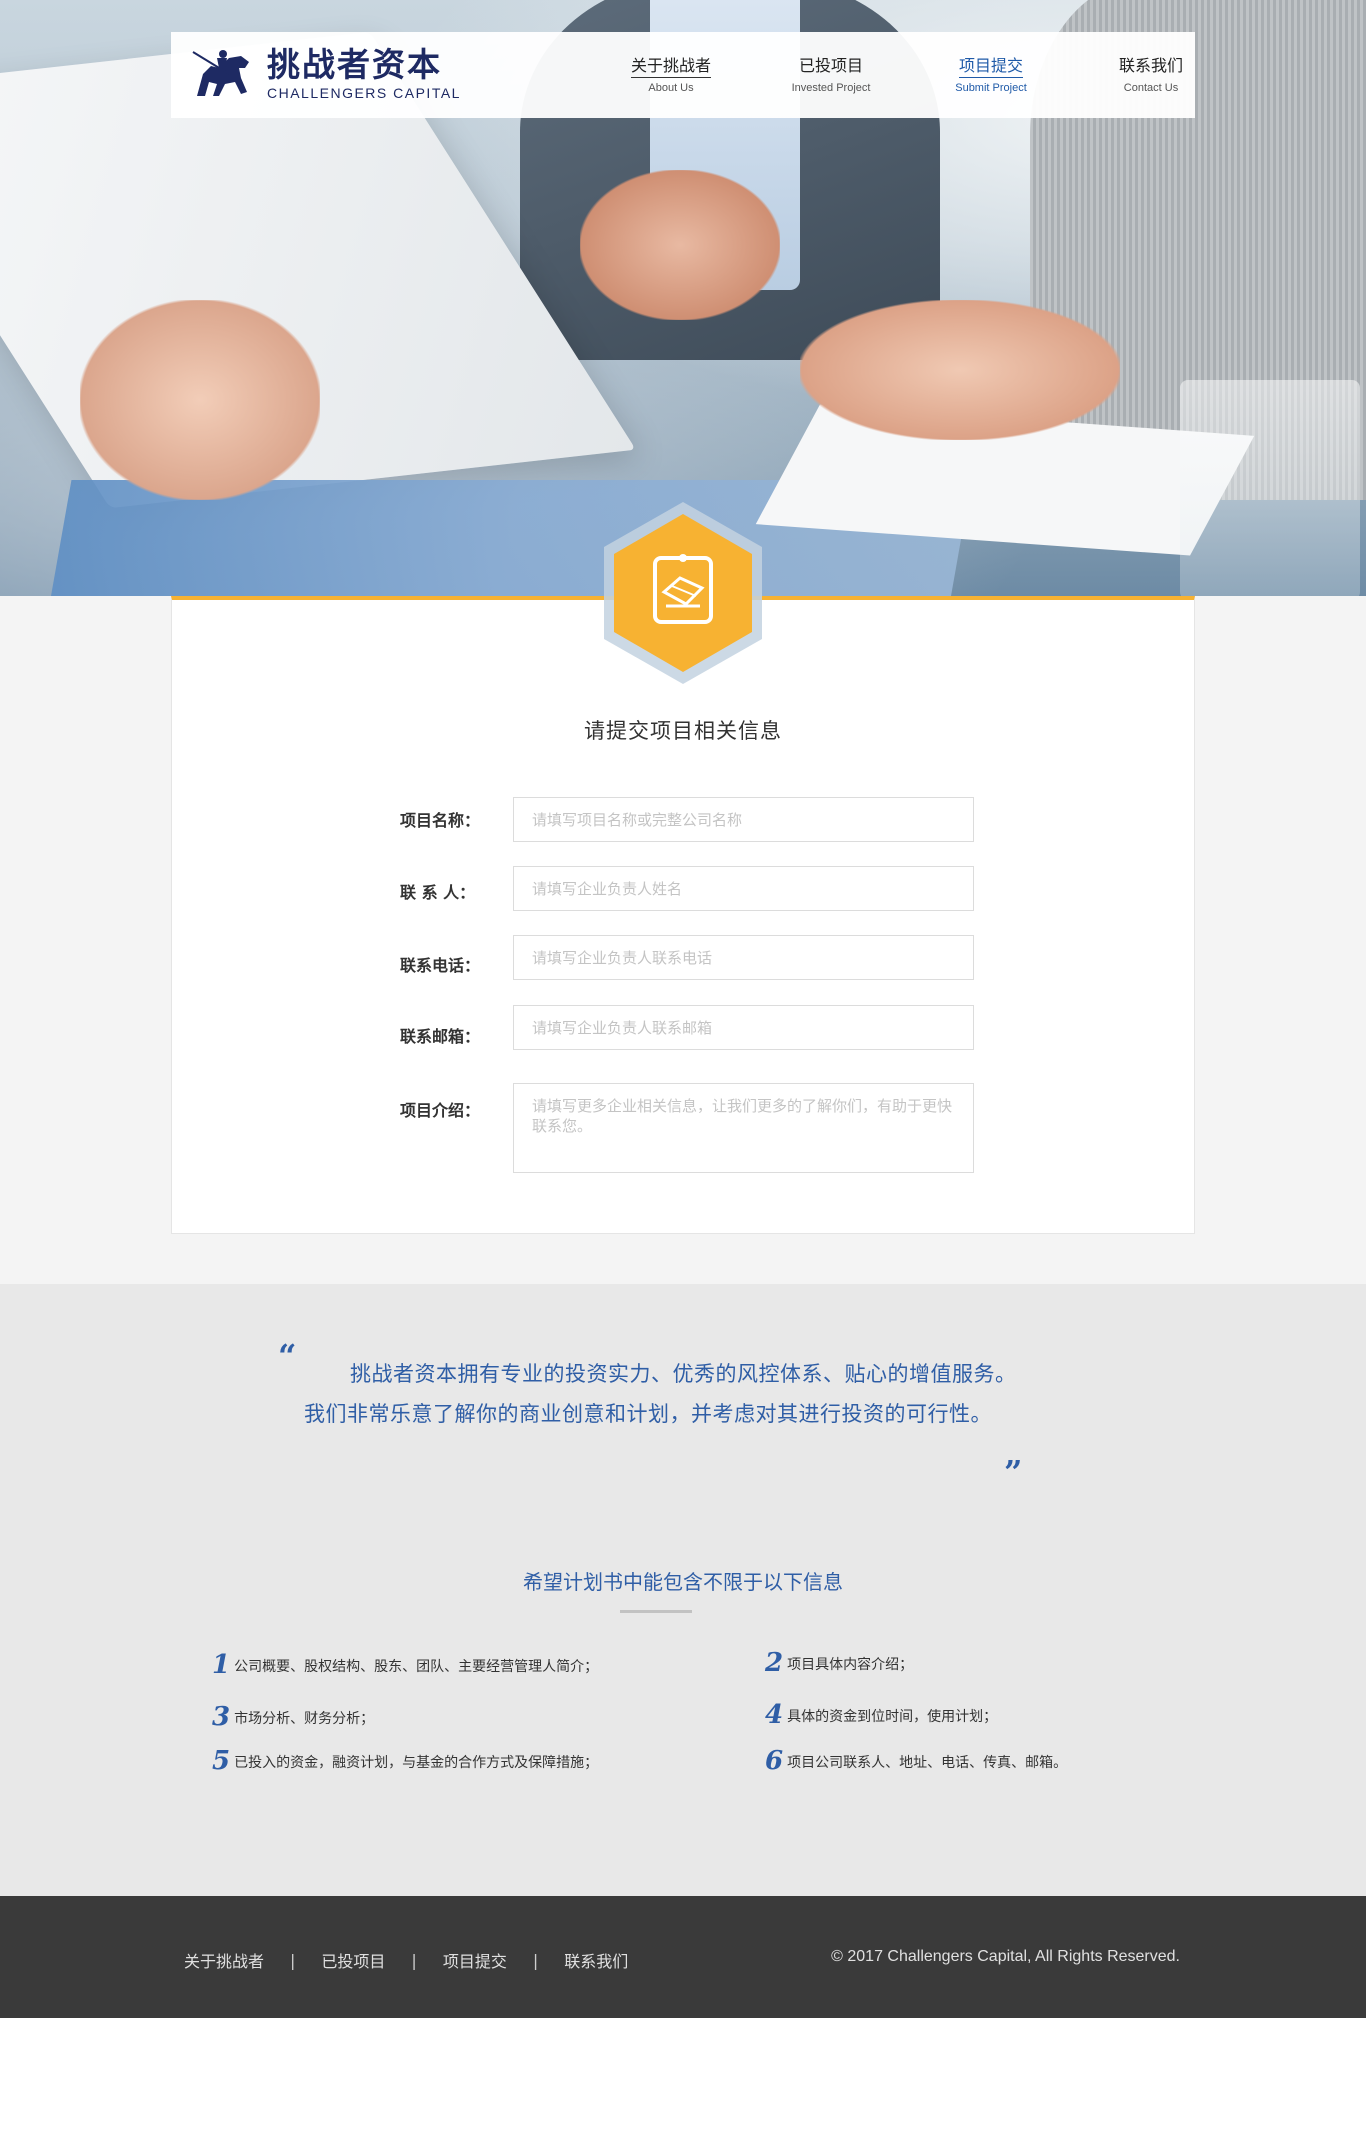 This screenshot has height=2155, width=1366. I want to click on plan-item-number: 2, so click(774, 1663).